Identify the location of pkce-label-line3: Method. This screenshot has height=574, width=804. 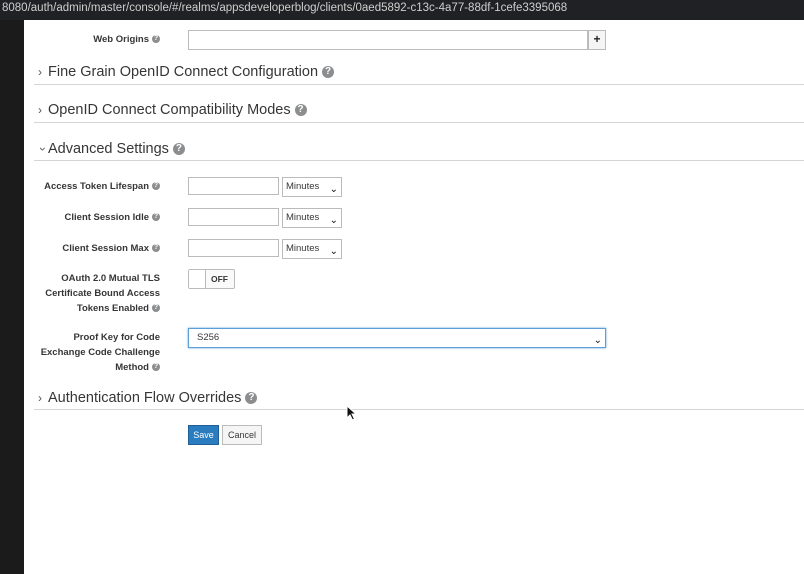
(132, 367).